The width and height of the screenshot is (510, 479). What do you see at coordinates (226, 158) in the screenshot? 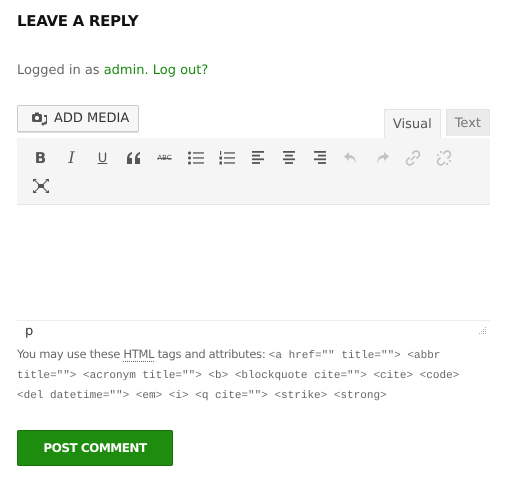
I see `numbered-list-icon` at bounding box center [226, 158].